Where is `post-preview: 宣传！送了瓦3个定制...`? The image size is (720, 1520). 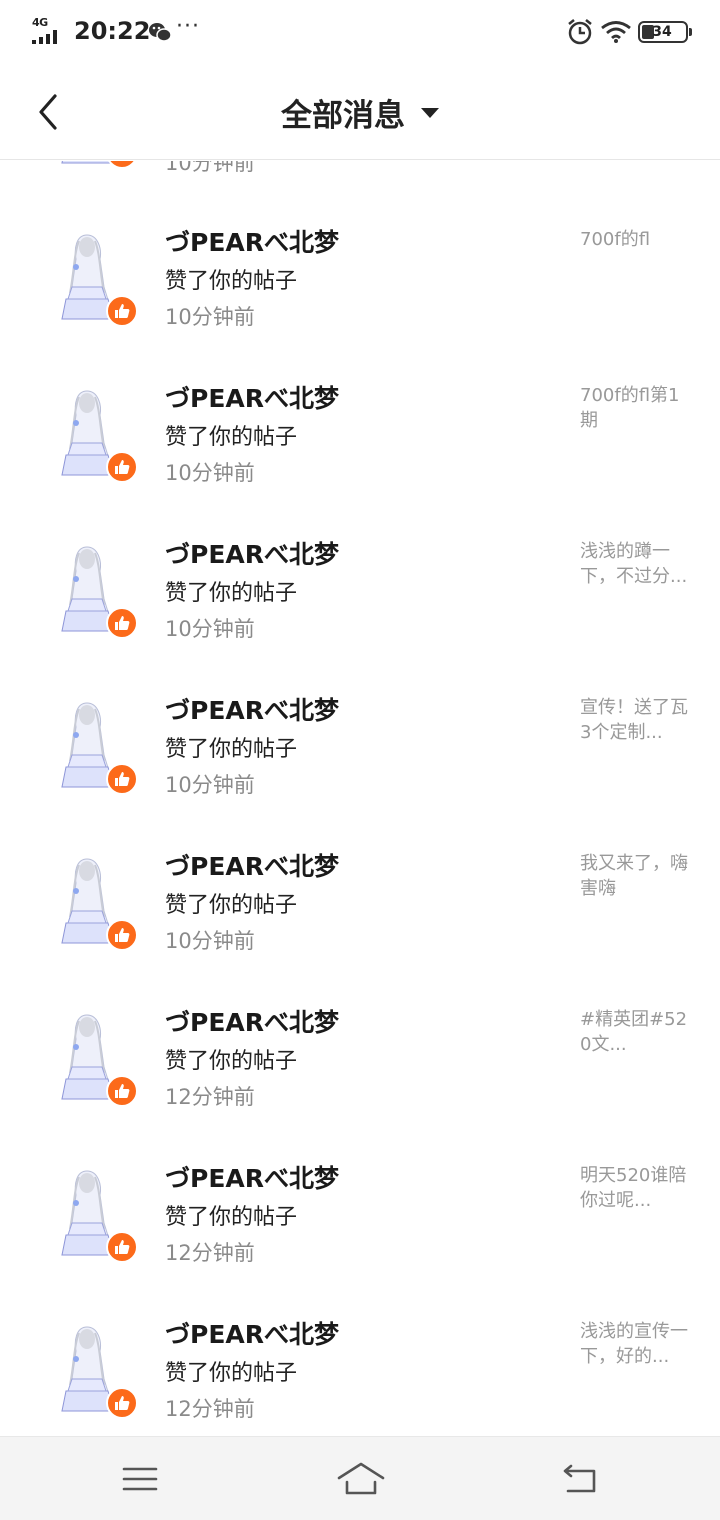 post-preview: 宣传！送了瓦3个定制... is located at coordinates (635, 720).